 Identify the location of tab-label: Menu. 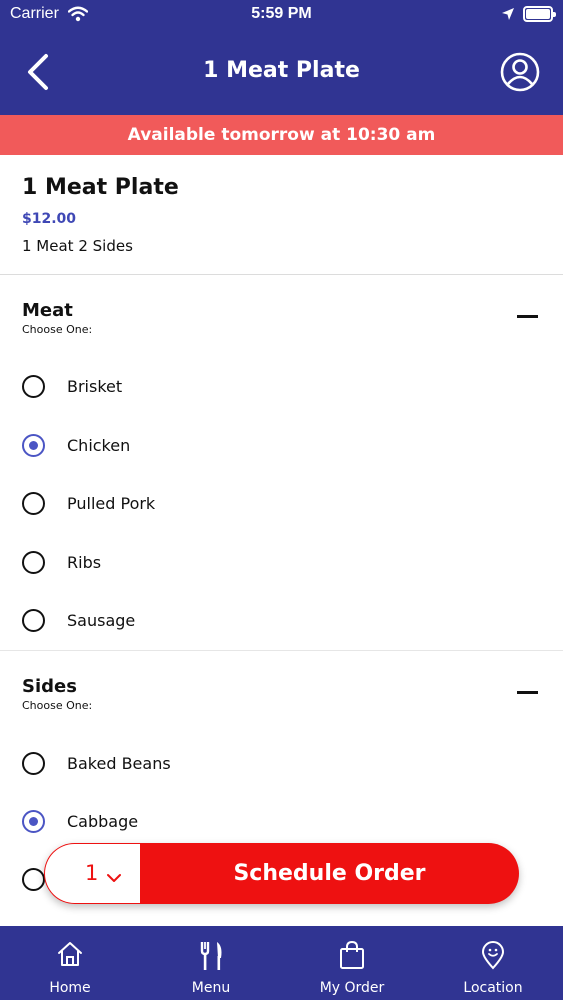
(211, 988).